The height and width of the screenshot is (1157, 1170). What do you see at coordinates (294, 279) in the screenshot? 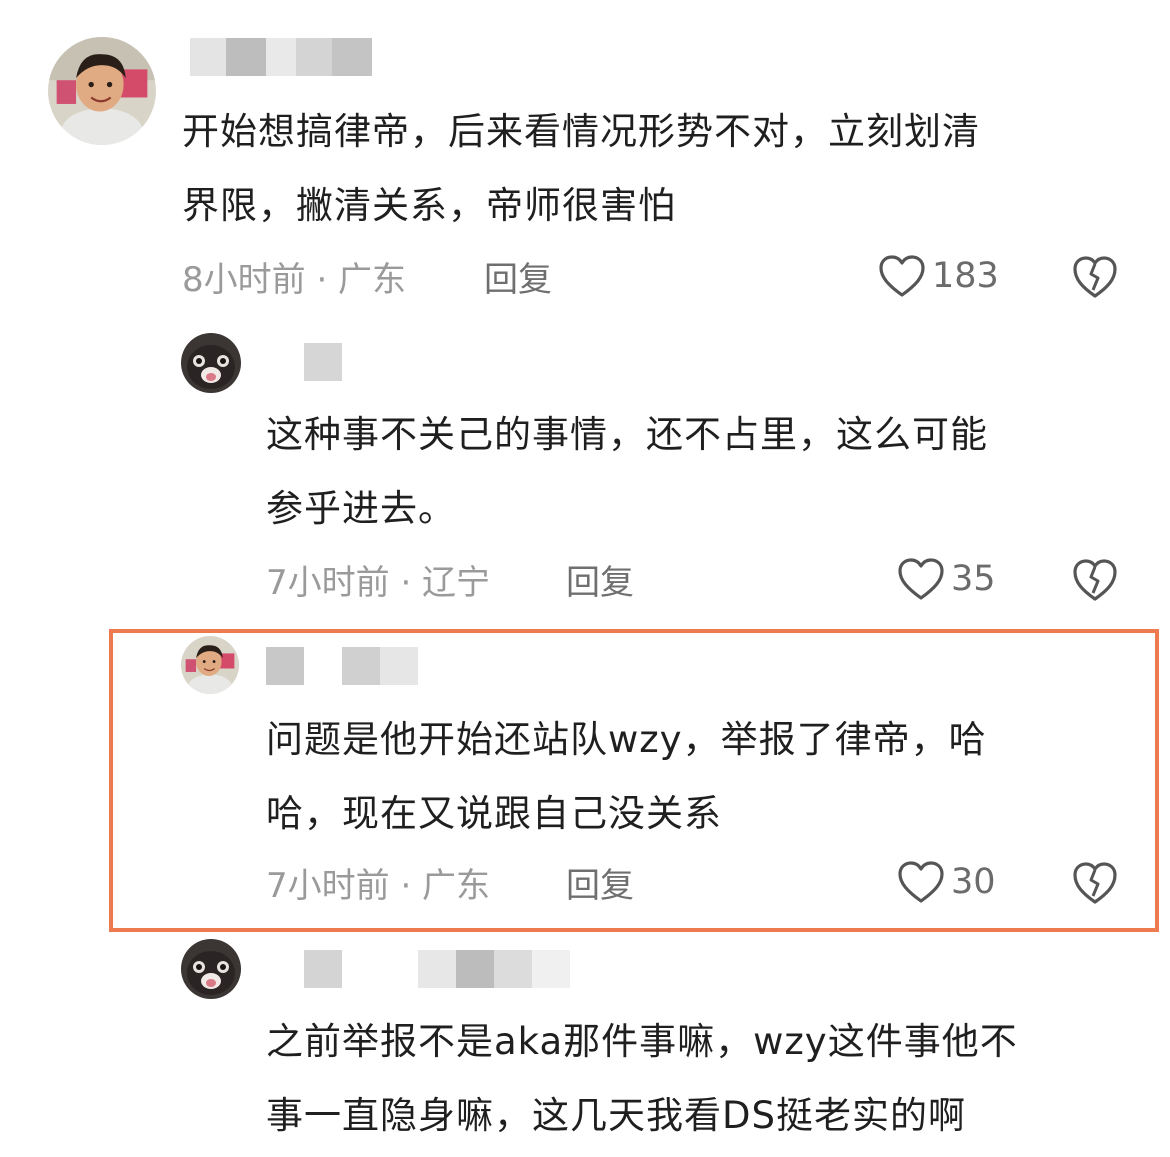
I see `time-location: 8小时前 · 广东` at bounding box center [294, 279].